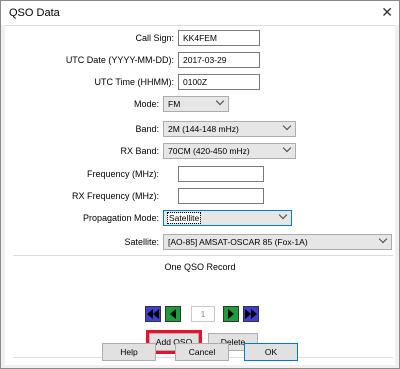 The width and height of the screenshot is (400, 369). What do you see at coordinates (115, 196) in the screenshot?
I see `rx-frequency-label: RX Frequency (MHz):` at bounding box center [115, 196].